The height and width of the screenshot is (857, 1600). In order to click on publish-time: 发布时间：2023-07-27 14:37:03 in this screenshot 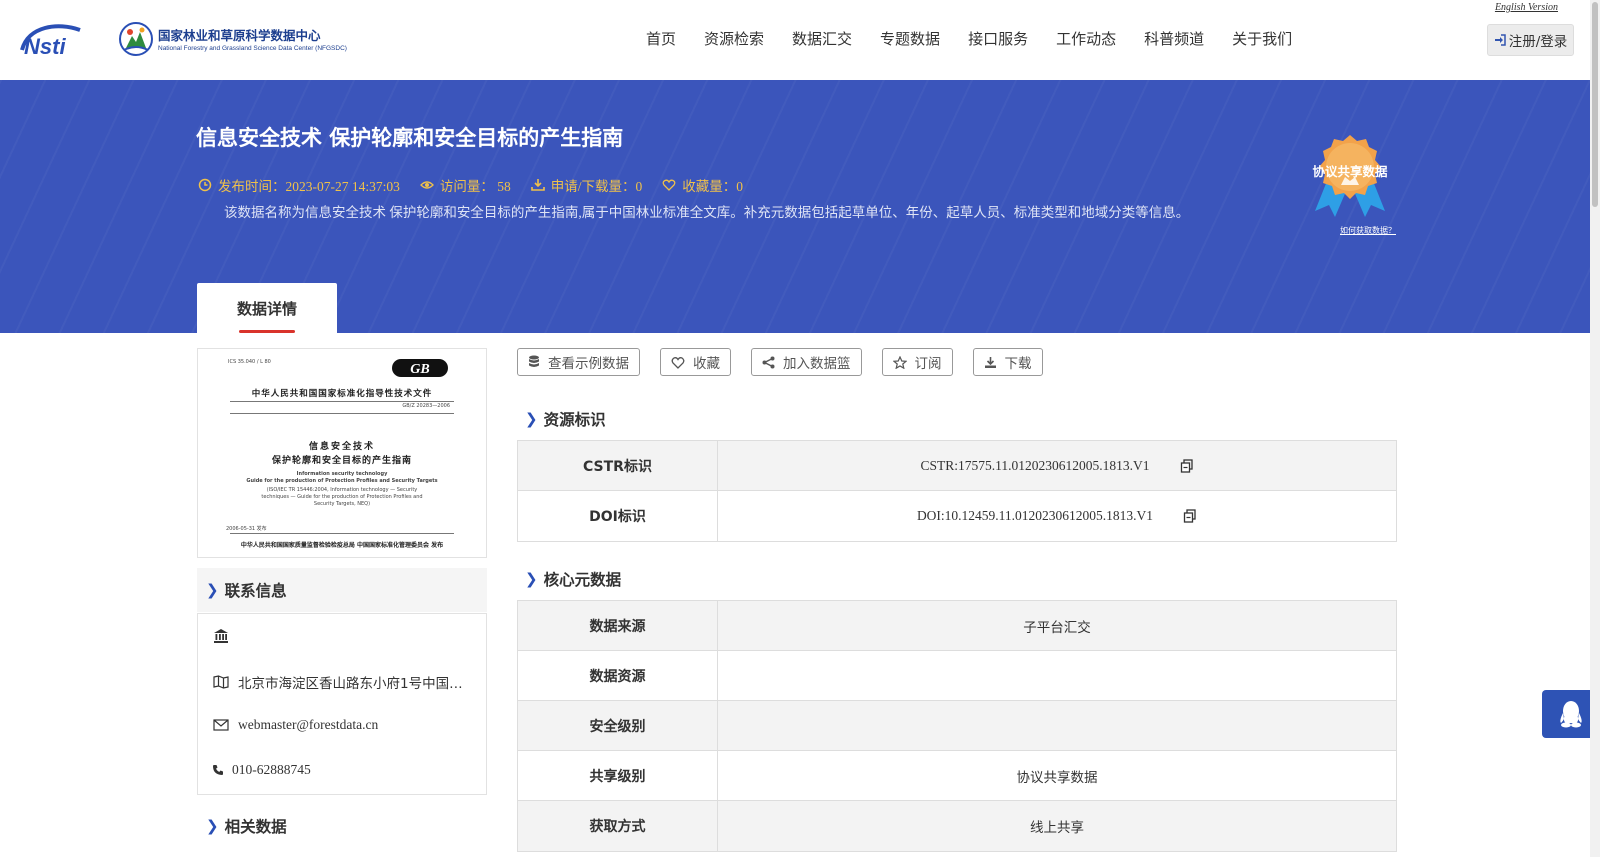, I will do `click(299, 185)`.